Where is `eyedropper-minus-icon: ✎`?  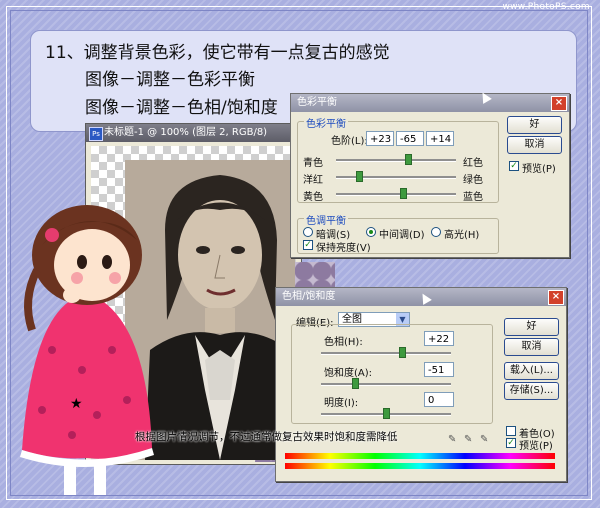 eyedropper-minus-icon: ✎ is located at coordinates (484, 439).